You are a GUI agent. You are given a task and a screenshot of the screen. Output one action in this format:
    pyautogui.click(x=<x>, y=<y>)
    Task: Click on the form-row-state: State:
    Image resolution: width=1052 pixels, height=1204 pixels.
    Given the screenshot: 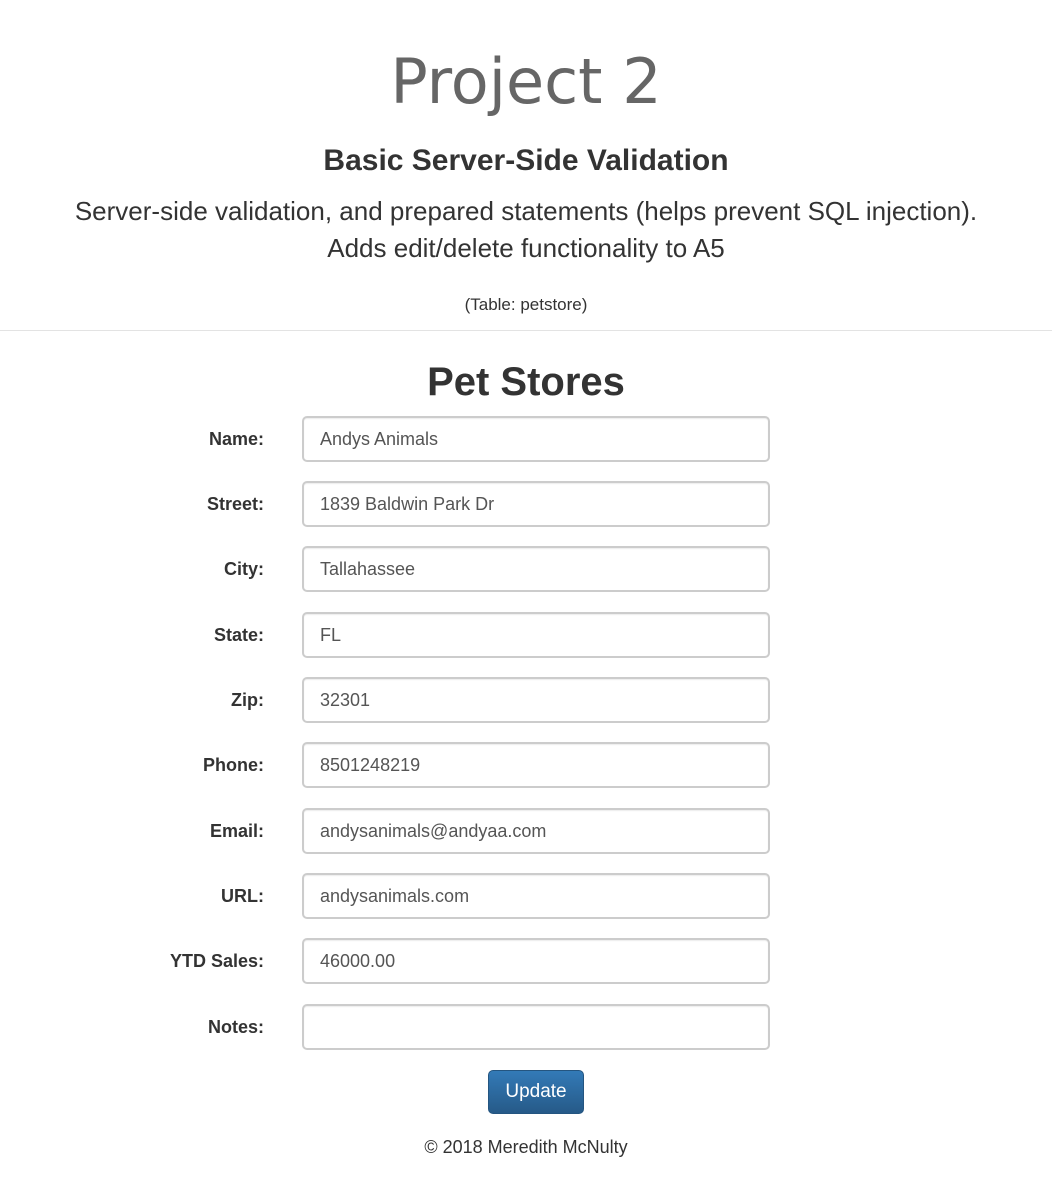 What is the action you would take?
    pyautogui.click(x=526, y=635)
    